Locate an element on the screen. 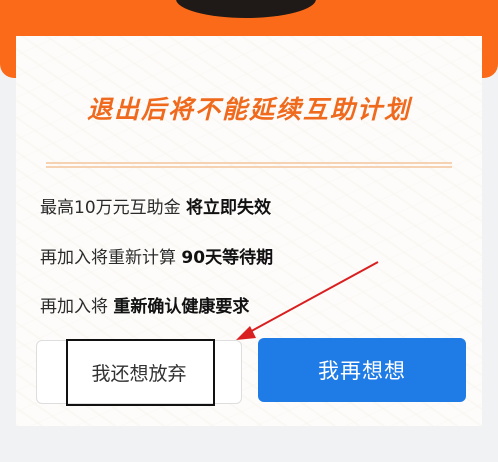 This screenshot has width=498, height=462. info-text: 再加入将 is located at coordinates (77, 307).